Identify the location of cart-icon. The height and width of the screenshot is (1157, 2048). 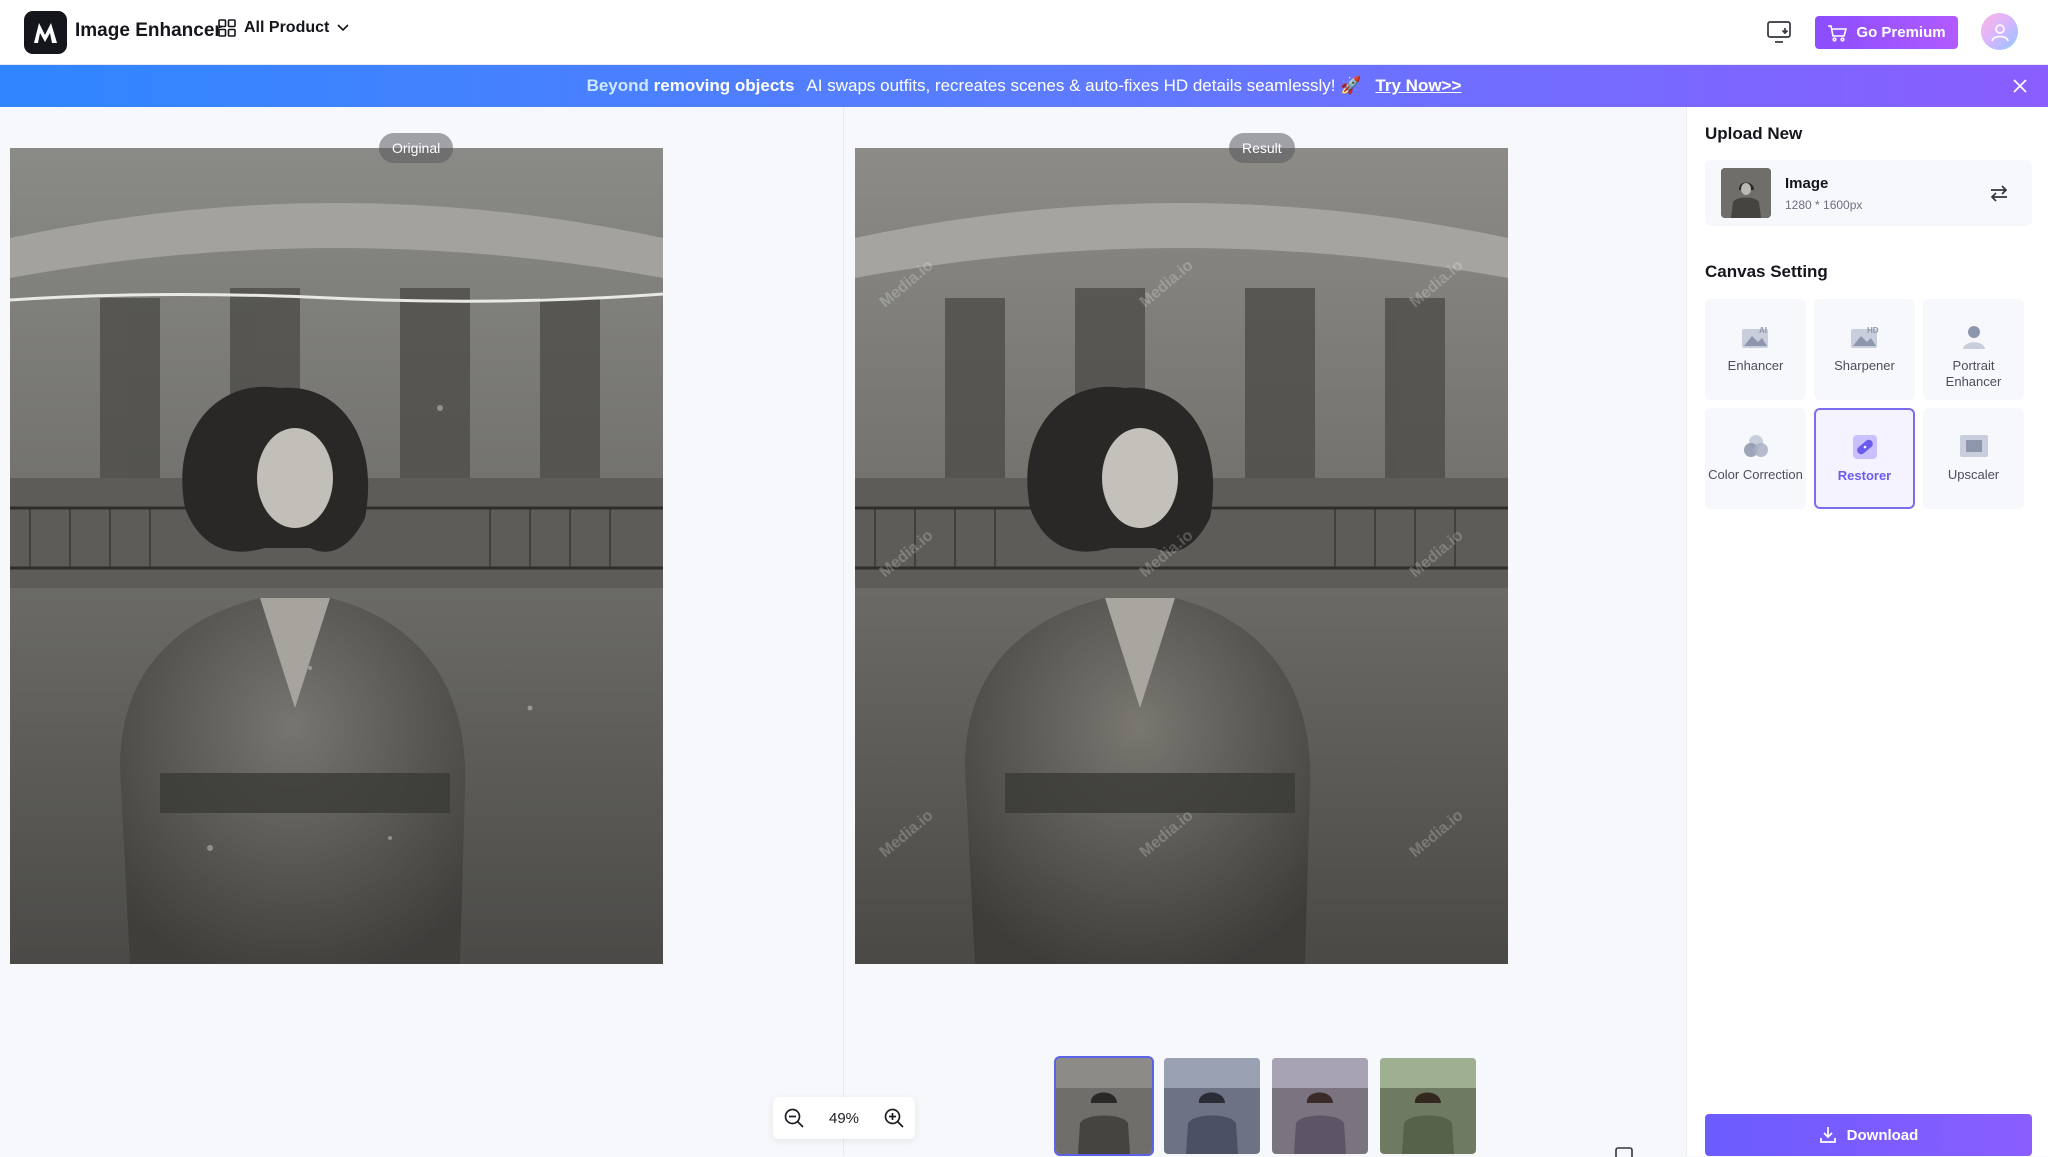
(1838, 33).